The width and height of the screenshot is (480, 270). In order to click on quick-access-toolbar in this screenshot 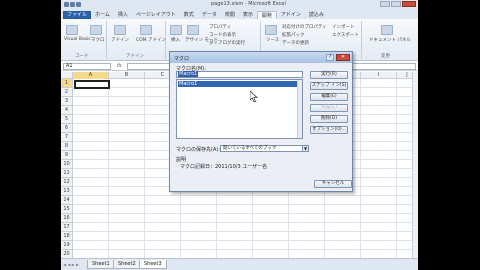, I will do `click(79, 4)`.